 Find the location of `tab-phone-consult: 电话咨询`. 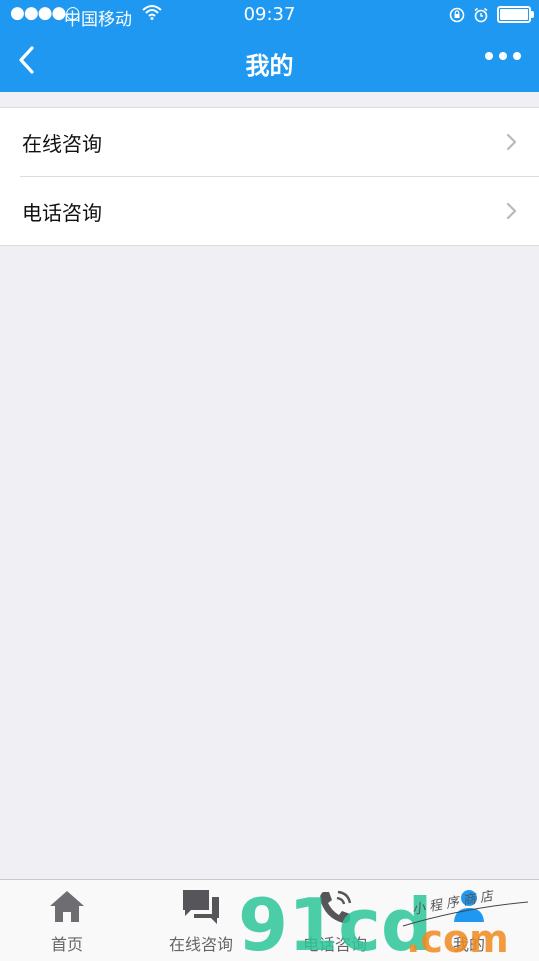

tab-phone-consult: 电话咨询 is located at coordinates (335, 920).